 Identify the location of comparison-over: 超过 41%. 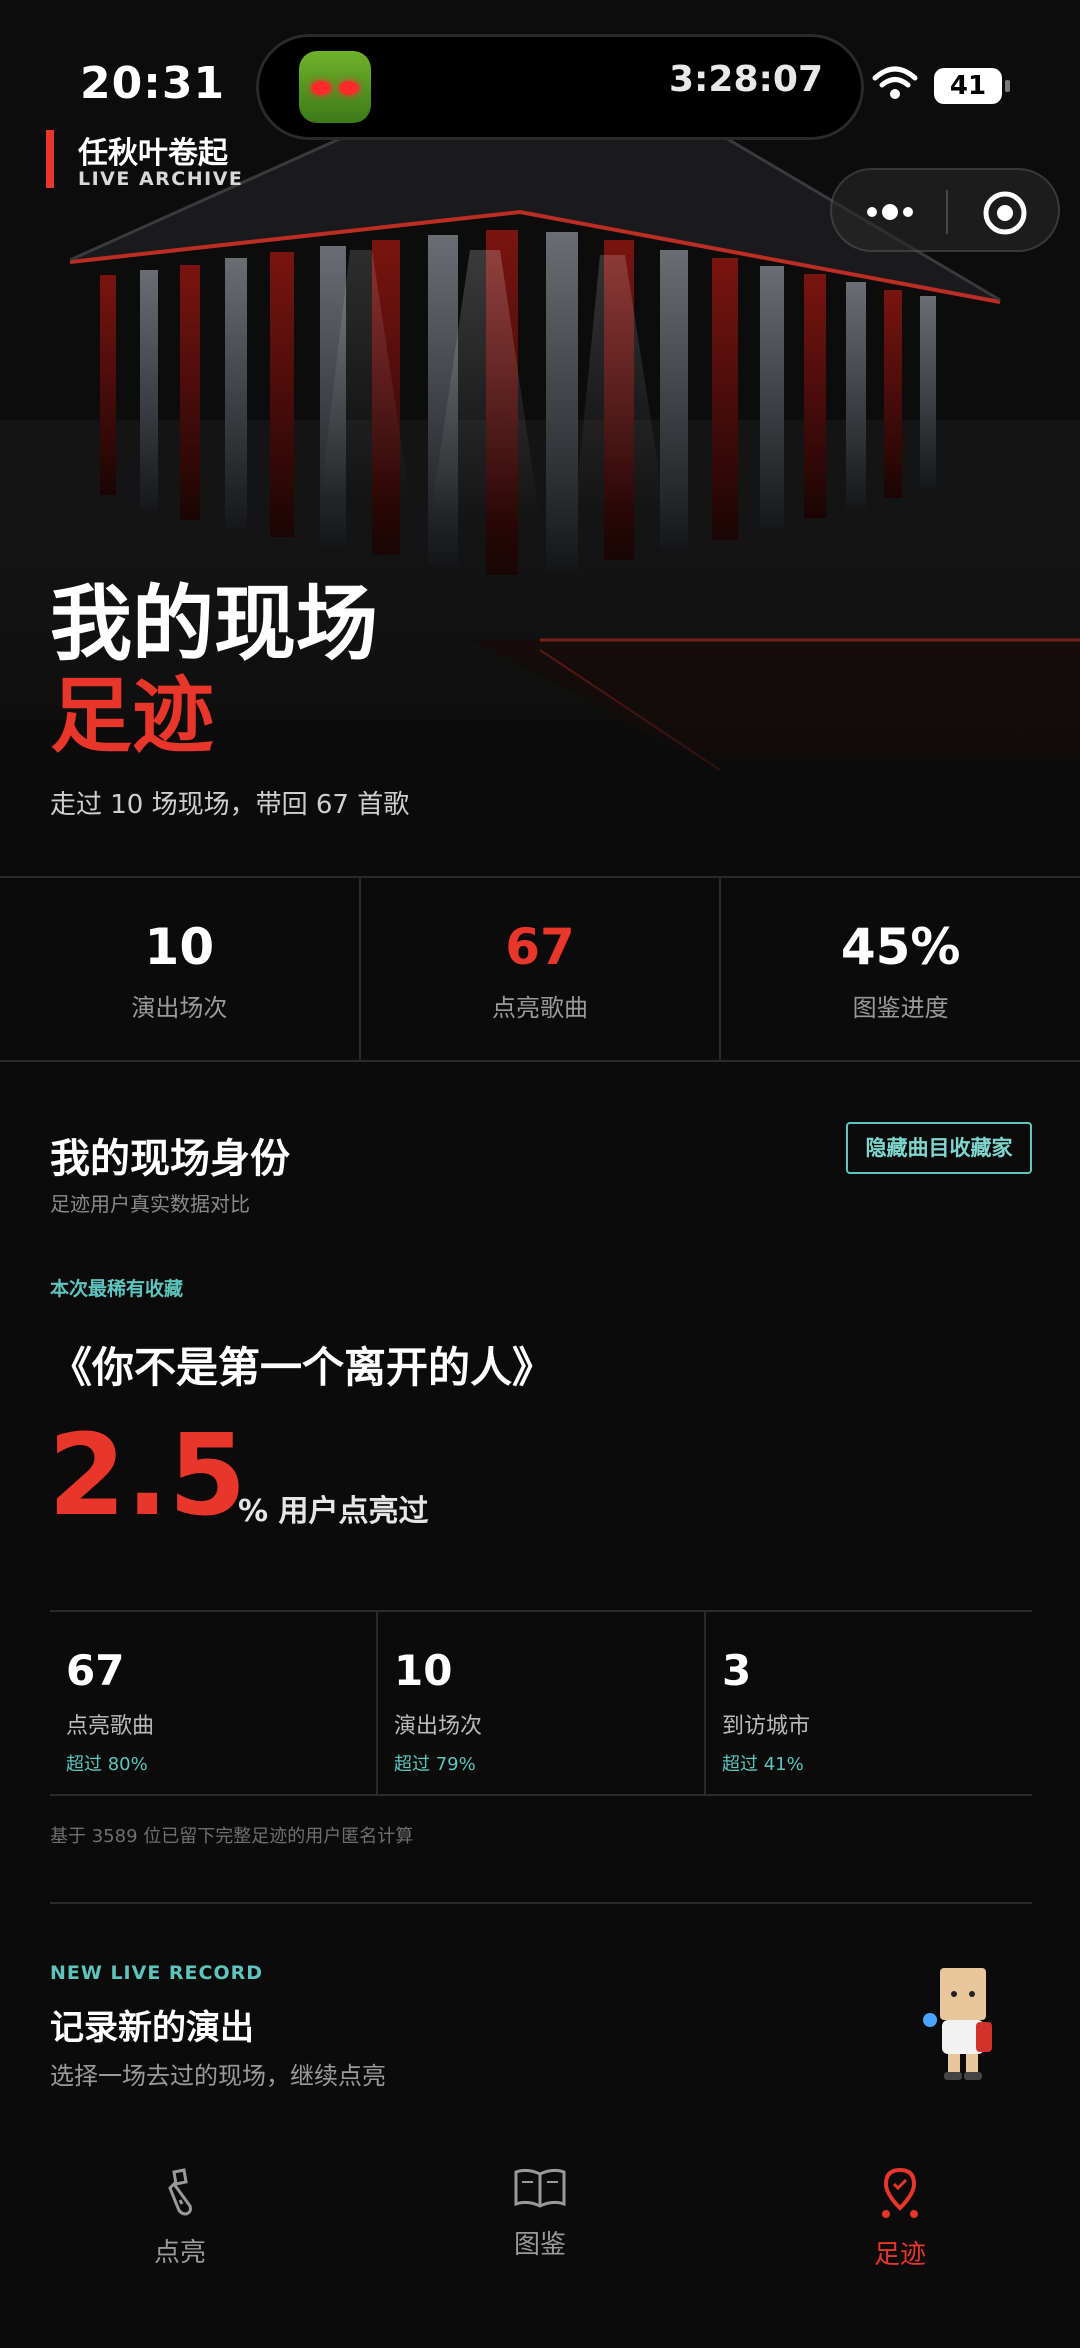
(763, 1764).